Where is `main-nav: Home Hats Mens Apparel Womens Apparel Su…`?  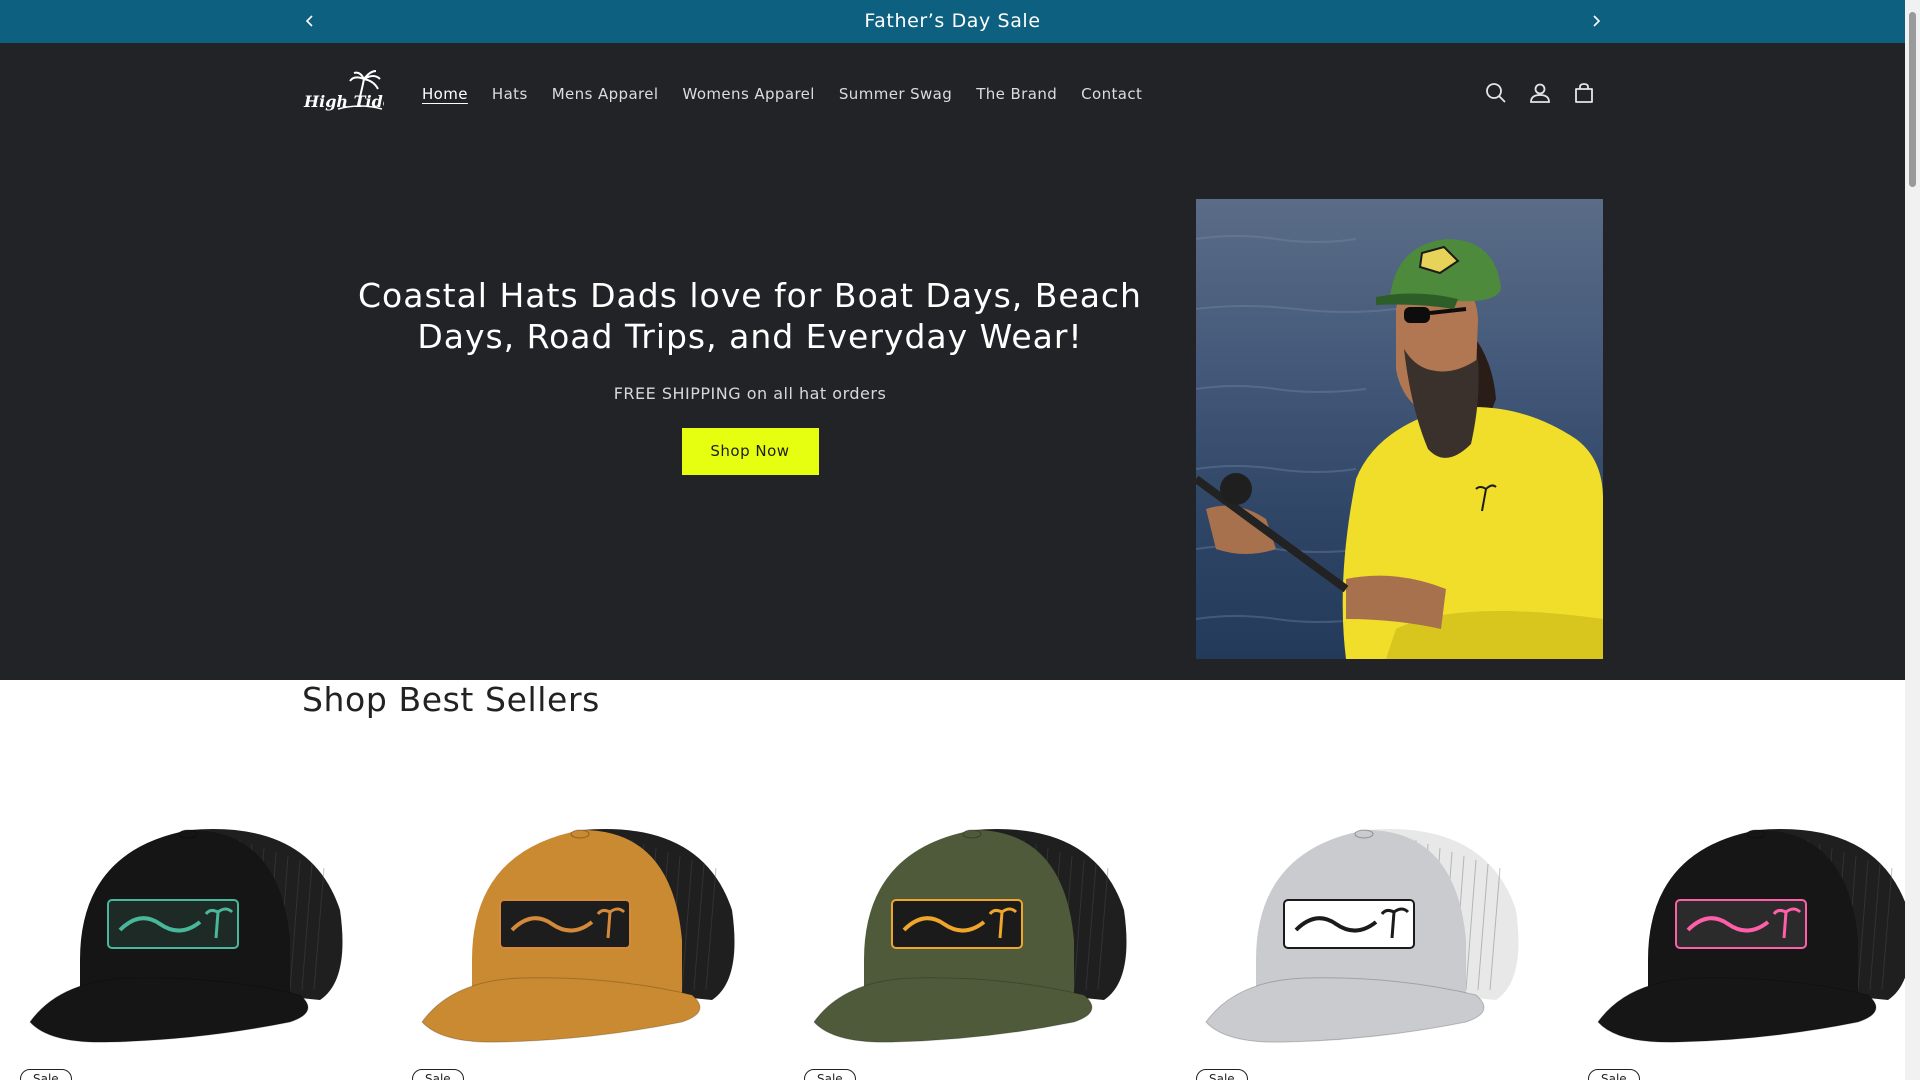
main-nav: Home Hats Mens Apparel Womens Apparel Su… is located at coordinates (794, 94).